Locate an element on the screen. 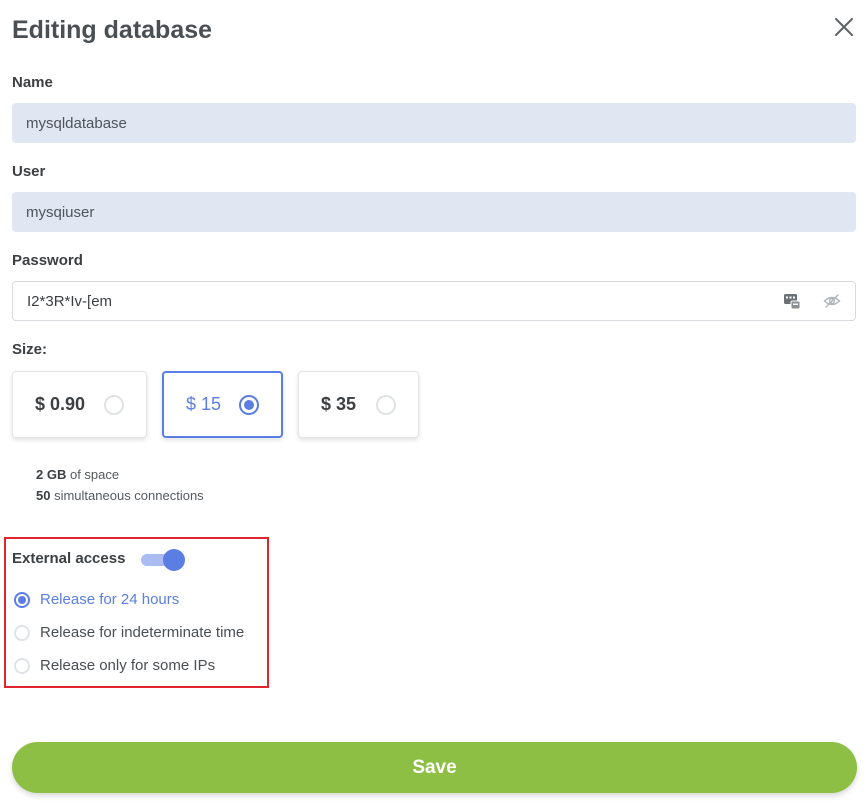 Image resolution: width=865 pixels, height=806 pixels. access-option-indeterminate: Release for indeterminate time is located at coordinates (129, 632).